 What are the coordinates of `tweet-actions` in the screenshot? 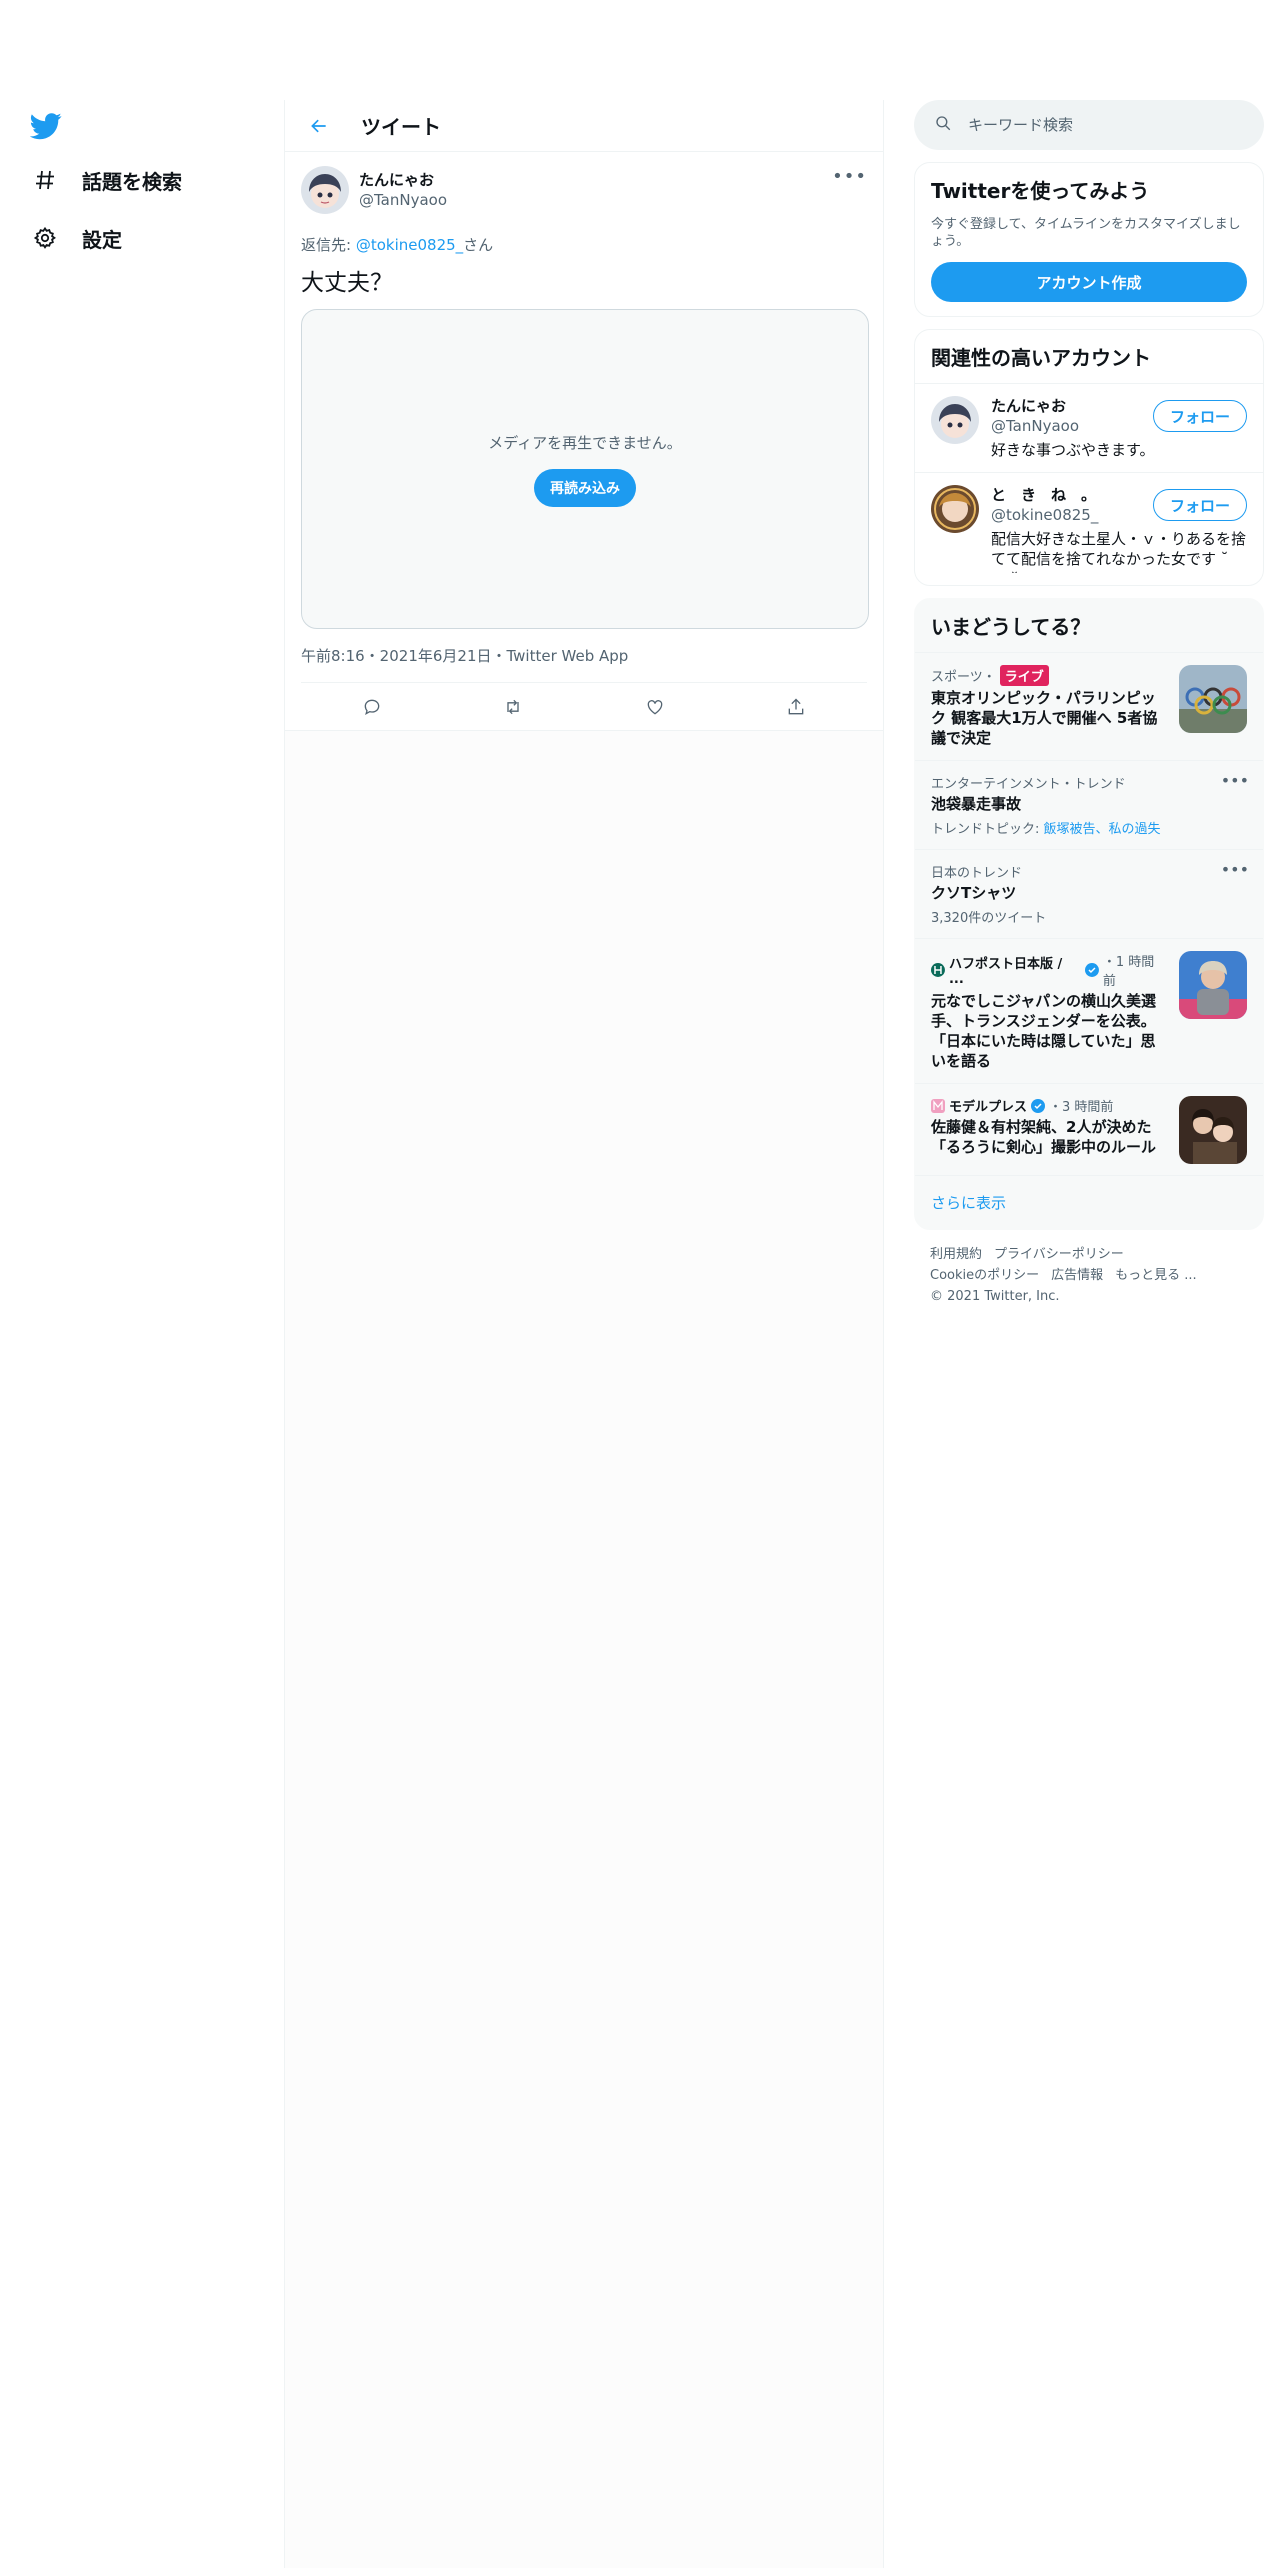 It's located at (584, 707).